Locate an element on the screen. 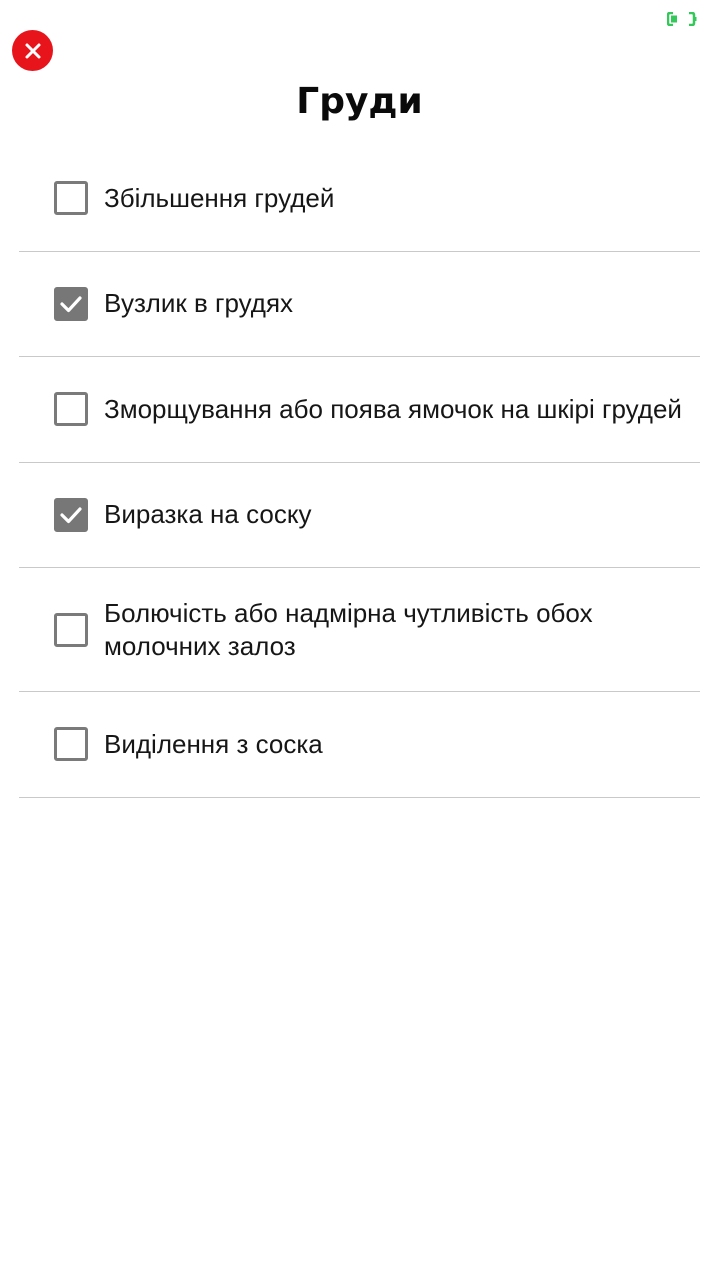 The width and height of the screenshot is (719, 1280). close-button is located at coordinates (32, 50).